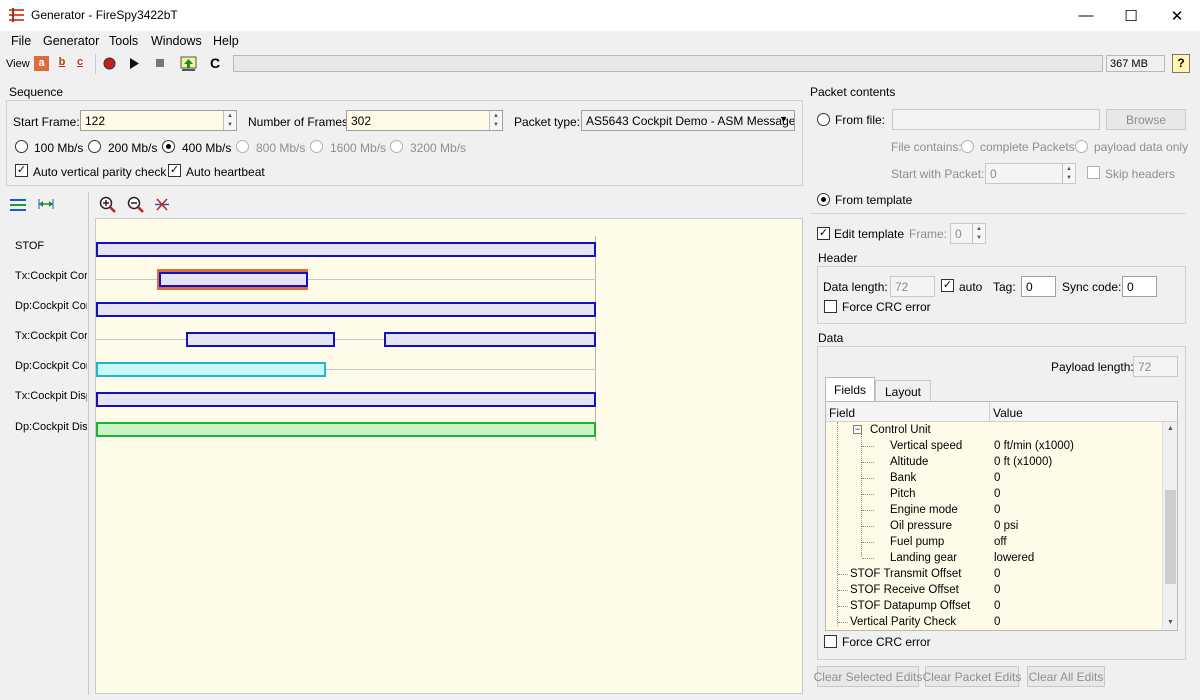 Image resolution: width=1200 pixels, height=700 pixels. What do you see at coordinates (842, 413) in the screenshot?
I see `column-header-field: Field` at bounding box center [842, 413].